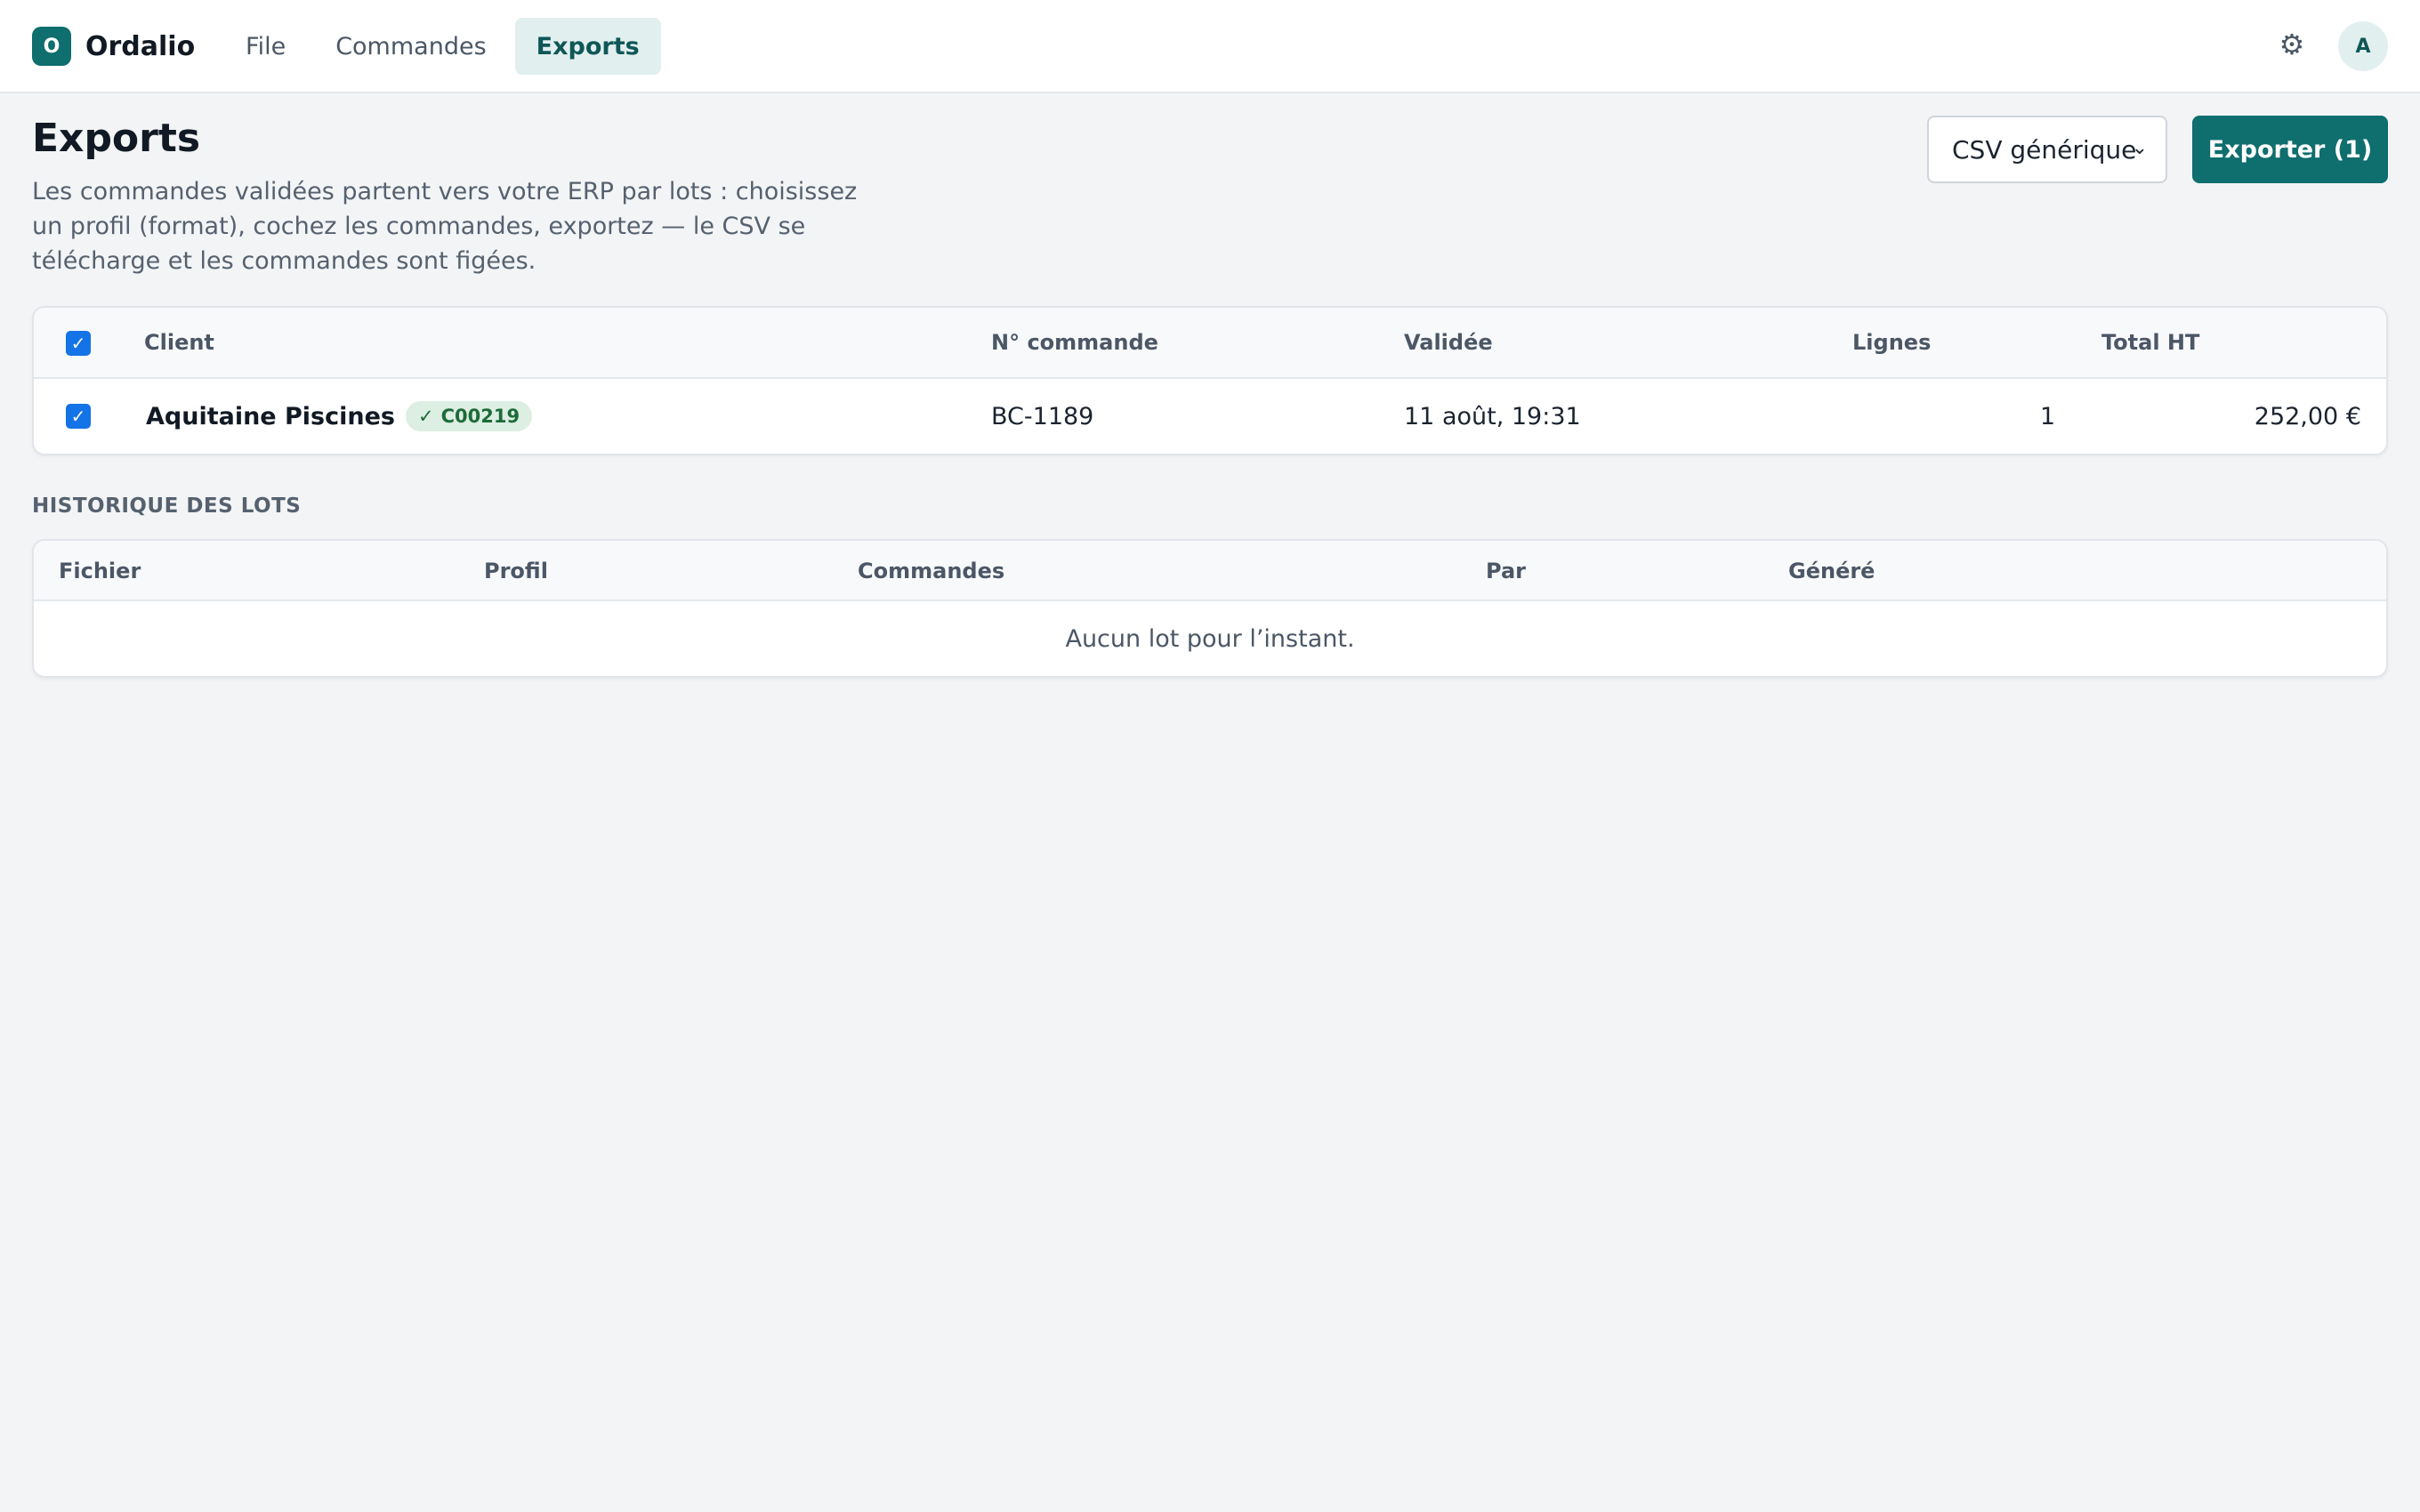 This screenshot has width=2420, height=1512. What do you see at coordinates (1210, 571) in the screenshot?
I see `history-table-header: Fichier Profil Commandes Par Généré` at bounding box center [1210, 571].